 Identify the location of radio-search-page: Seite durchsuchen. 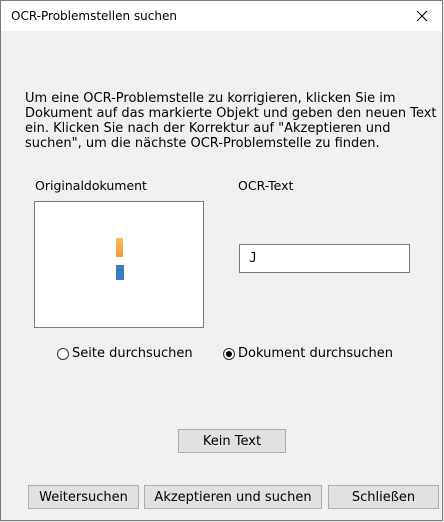
(125, 353).